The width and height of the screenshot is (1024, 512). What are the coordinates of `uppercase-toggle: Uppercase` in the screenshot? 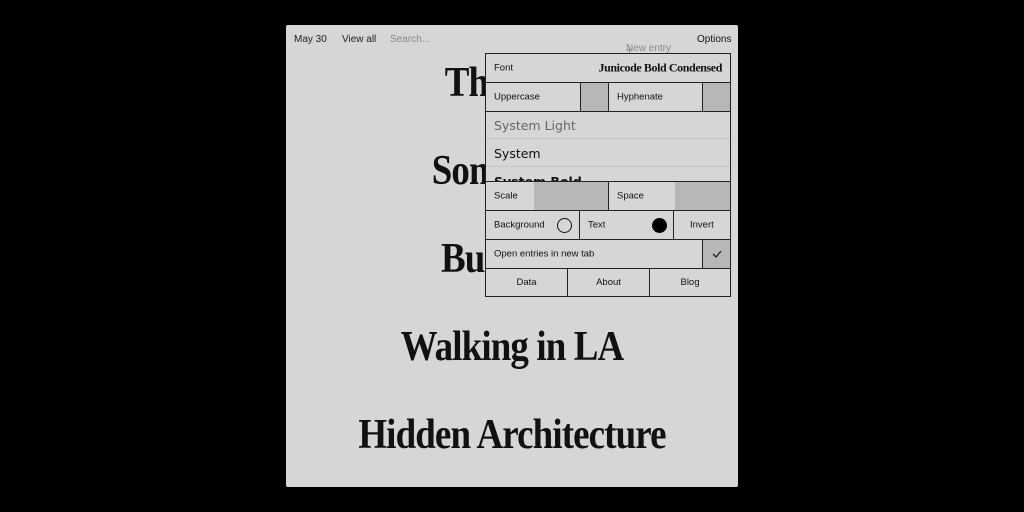 It's located at (533, 97).